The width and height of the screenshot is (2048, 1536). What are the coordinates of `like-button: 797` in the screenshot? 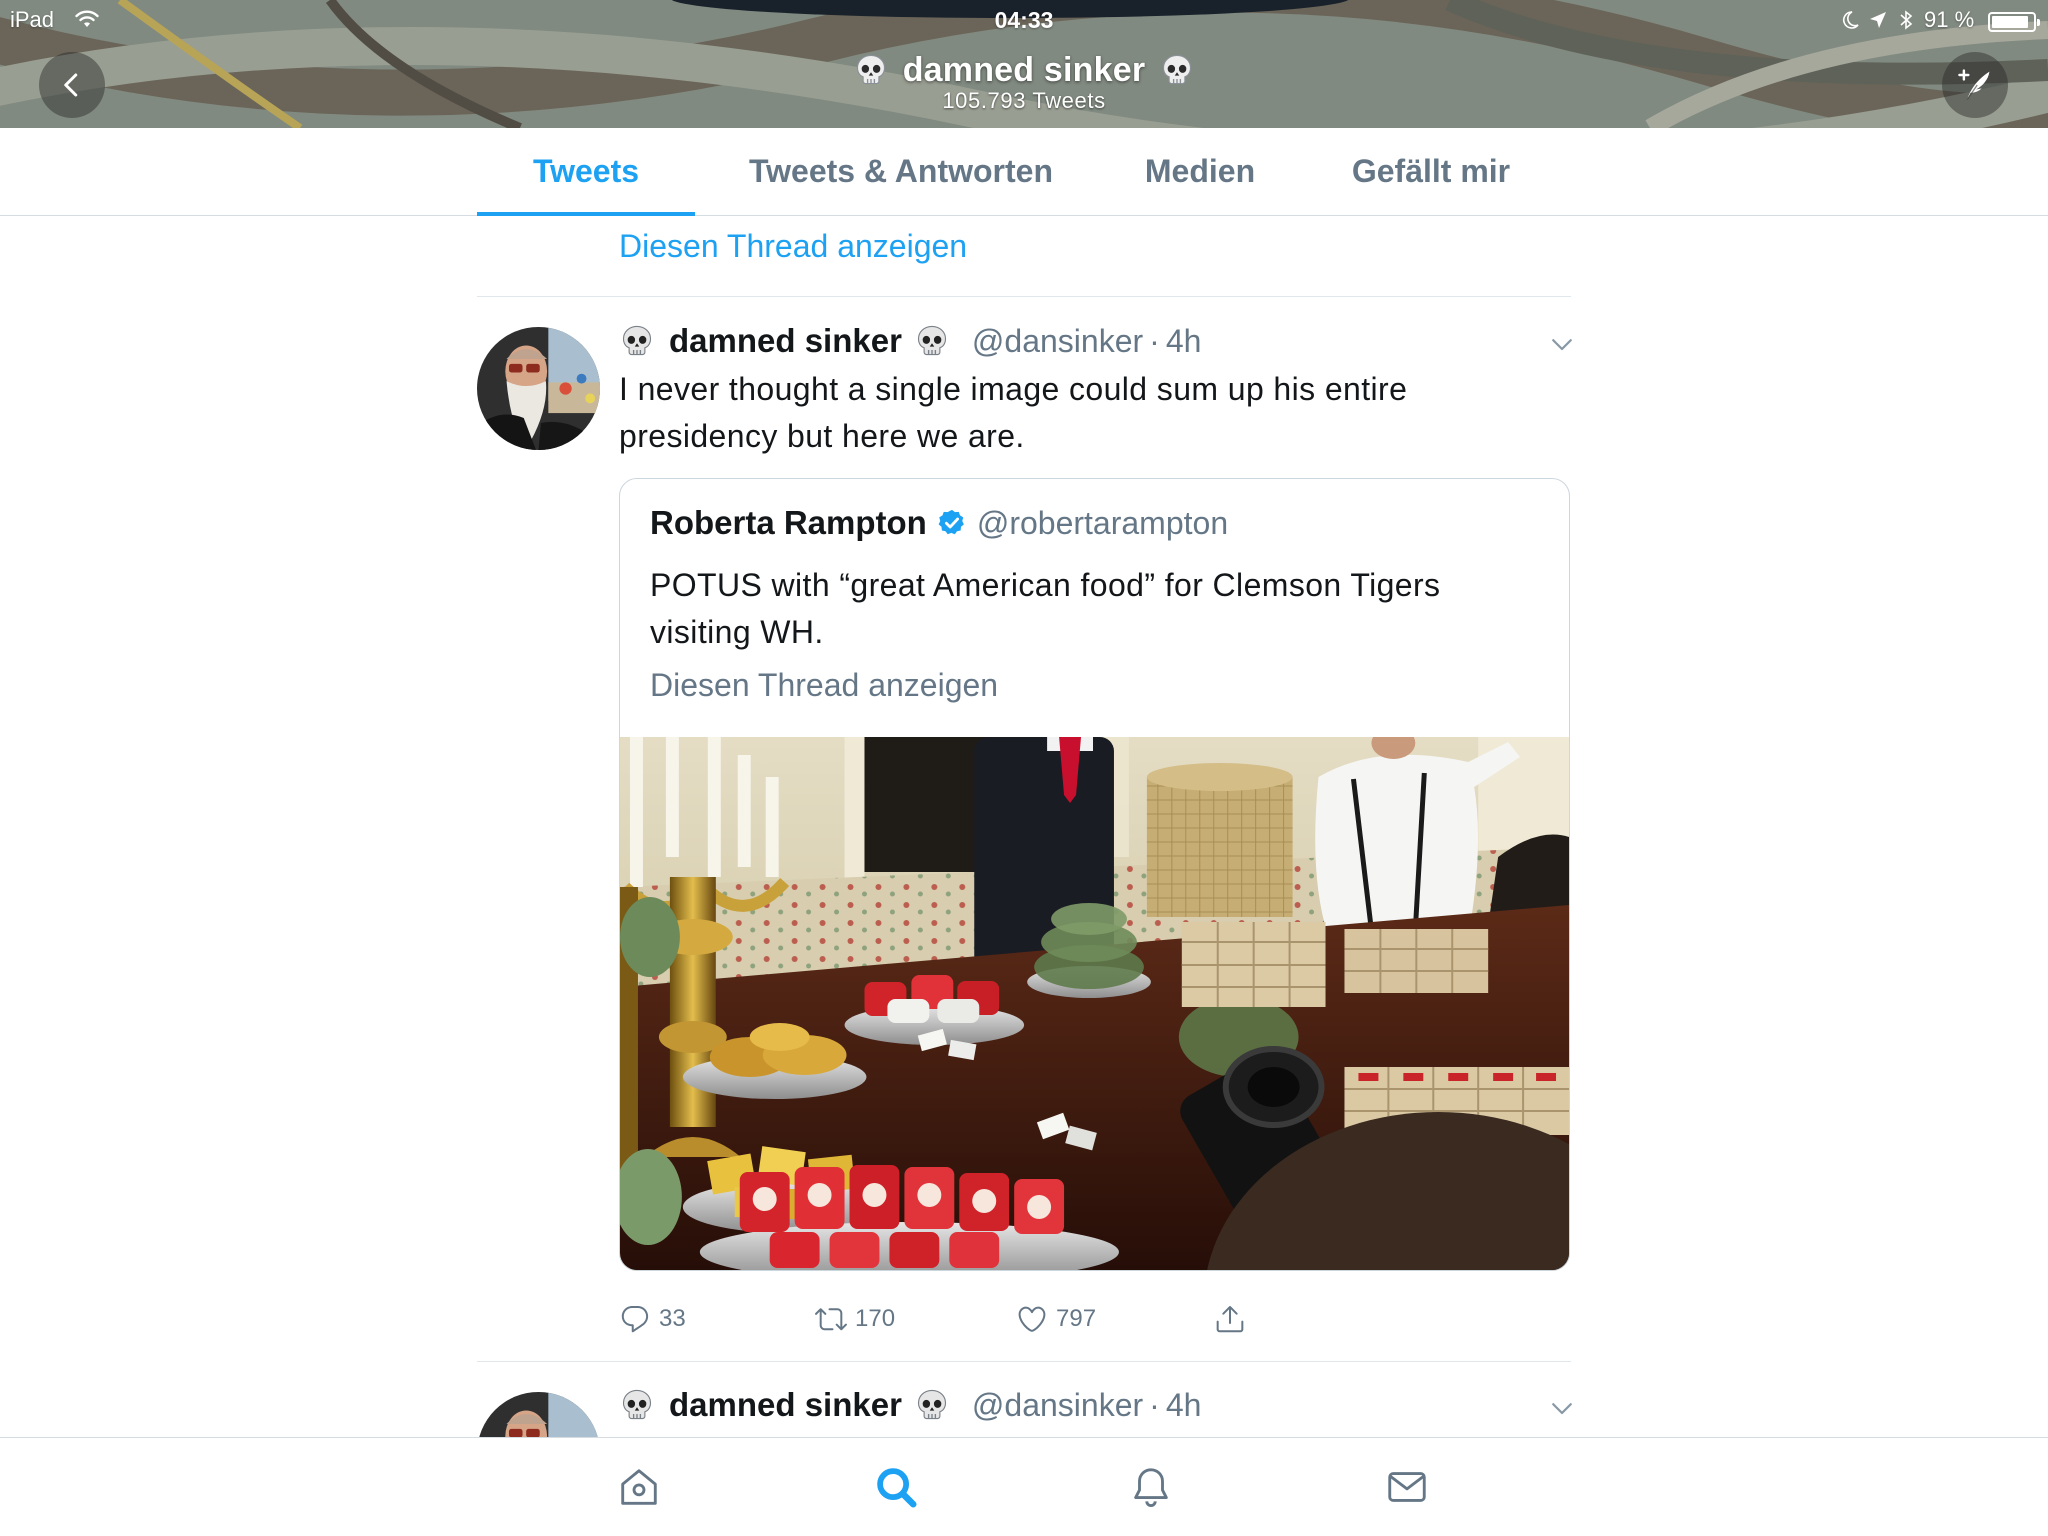 It's located at (1056, 1319).